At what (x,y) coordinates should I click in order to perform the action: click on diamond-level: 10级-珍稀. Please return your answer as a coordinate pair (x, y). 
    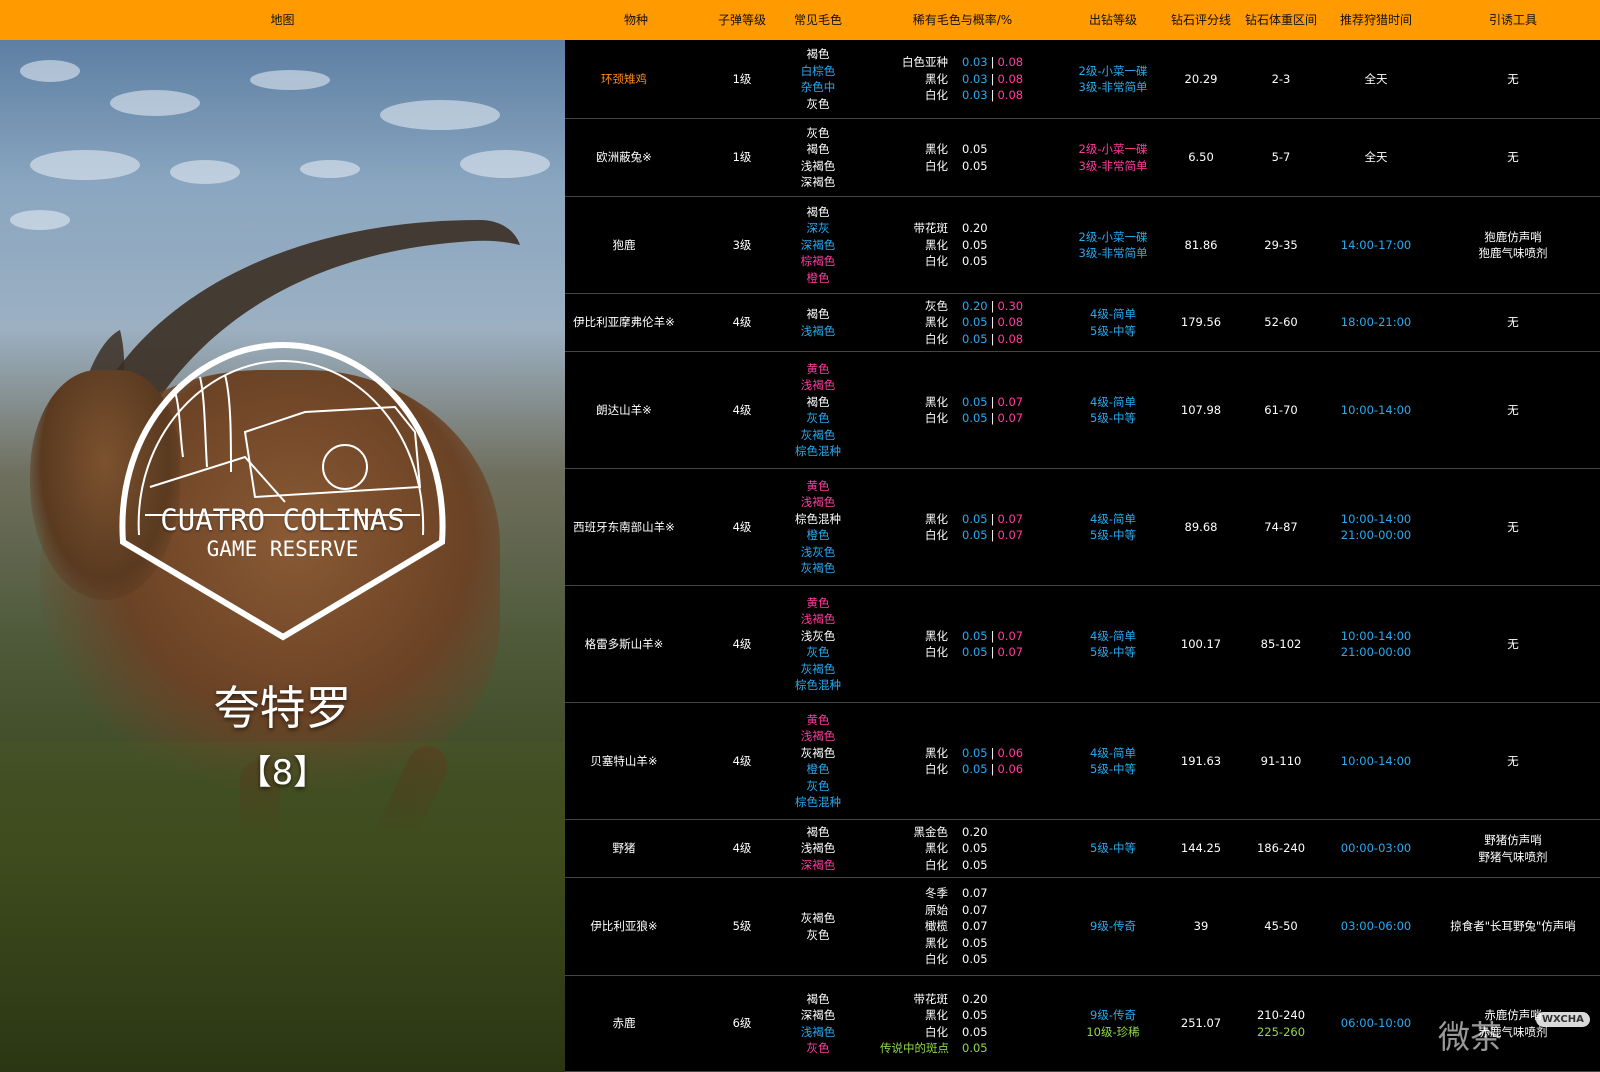
    Looking at the image, I should click on (1113, 1031).